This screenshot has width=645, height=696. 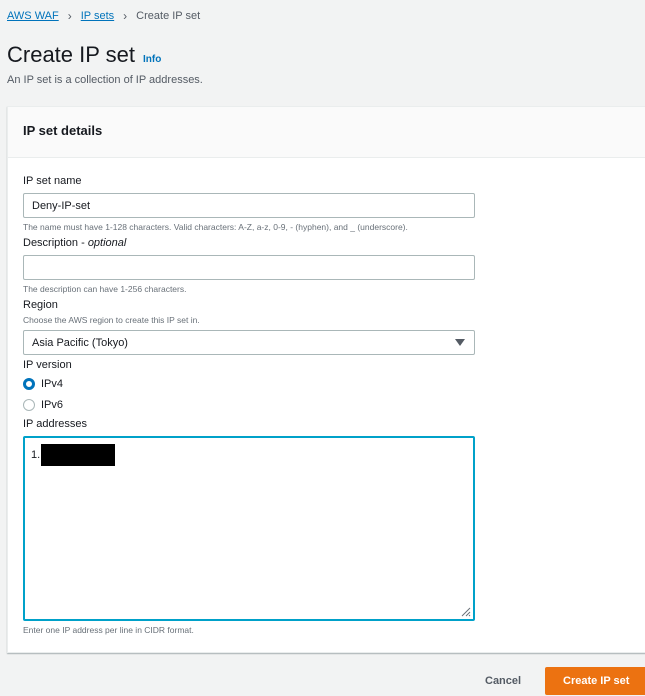 I want to click on page-title: Create IP set Info, so click(x=84, y=55).